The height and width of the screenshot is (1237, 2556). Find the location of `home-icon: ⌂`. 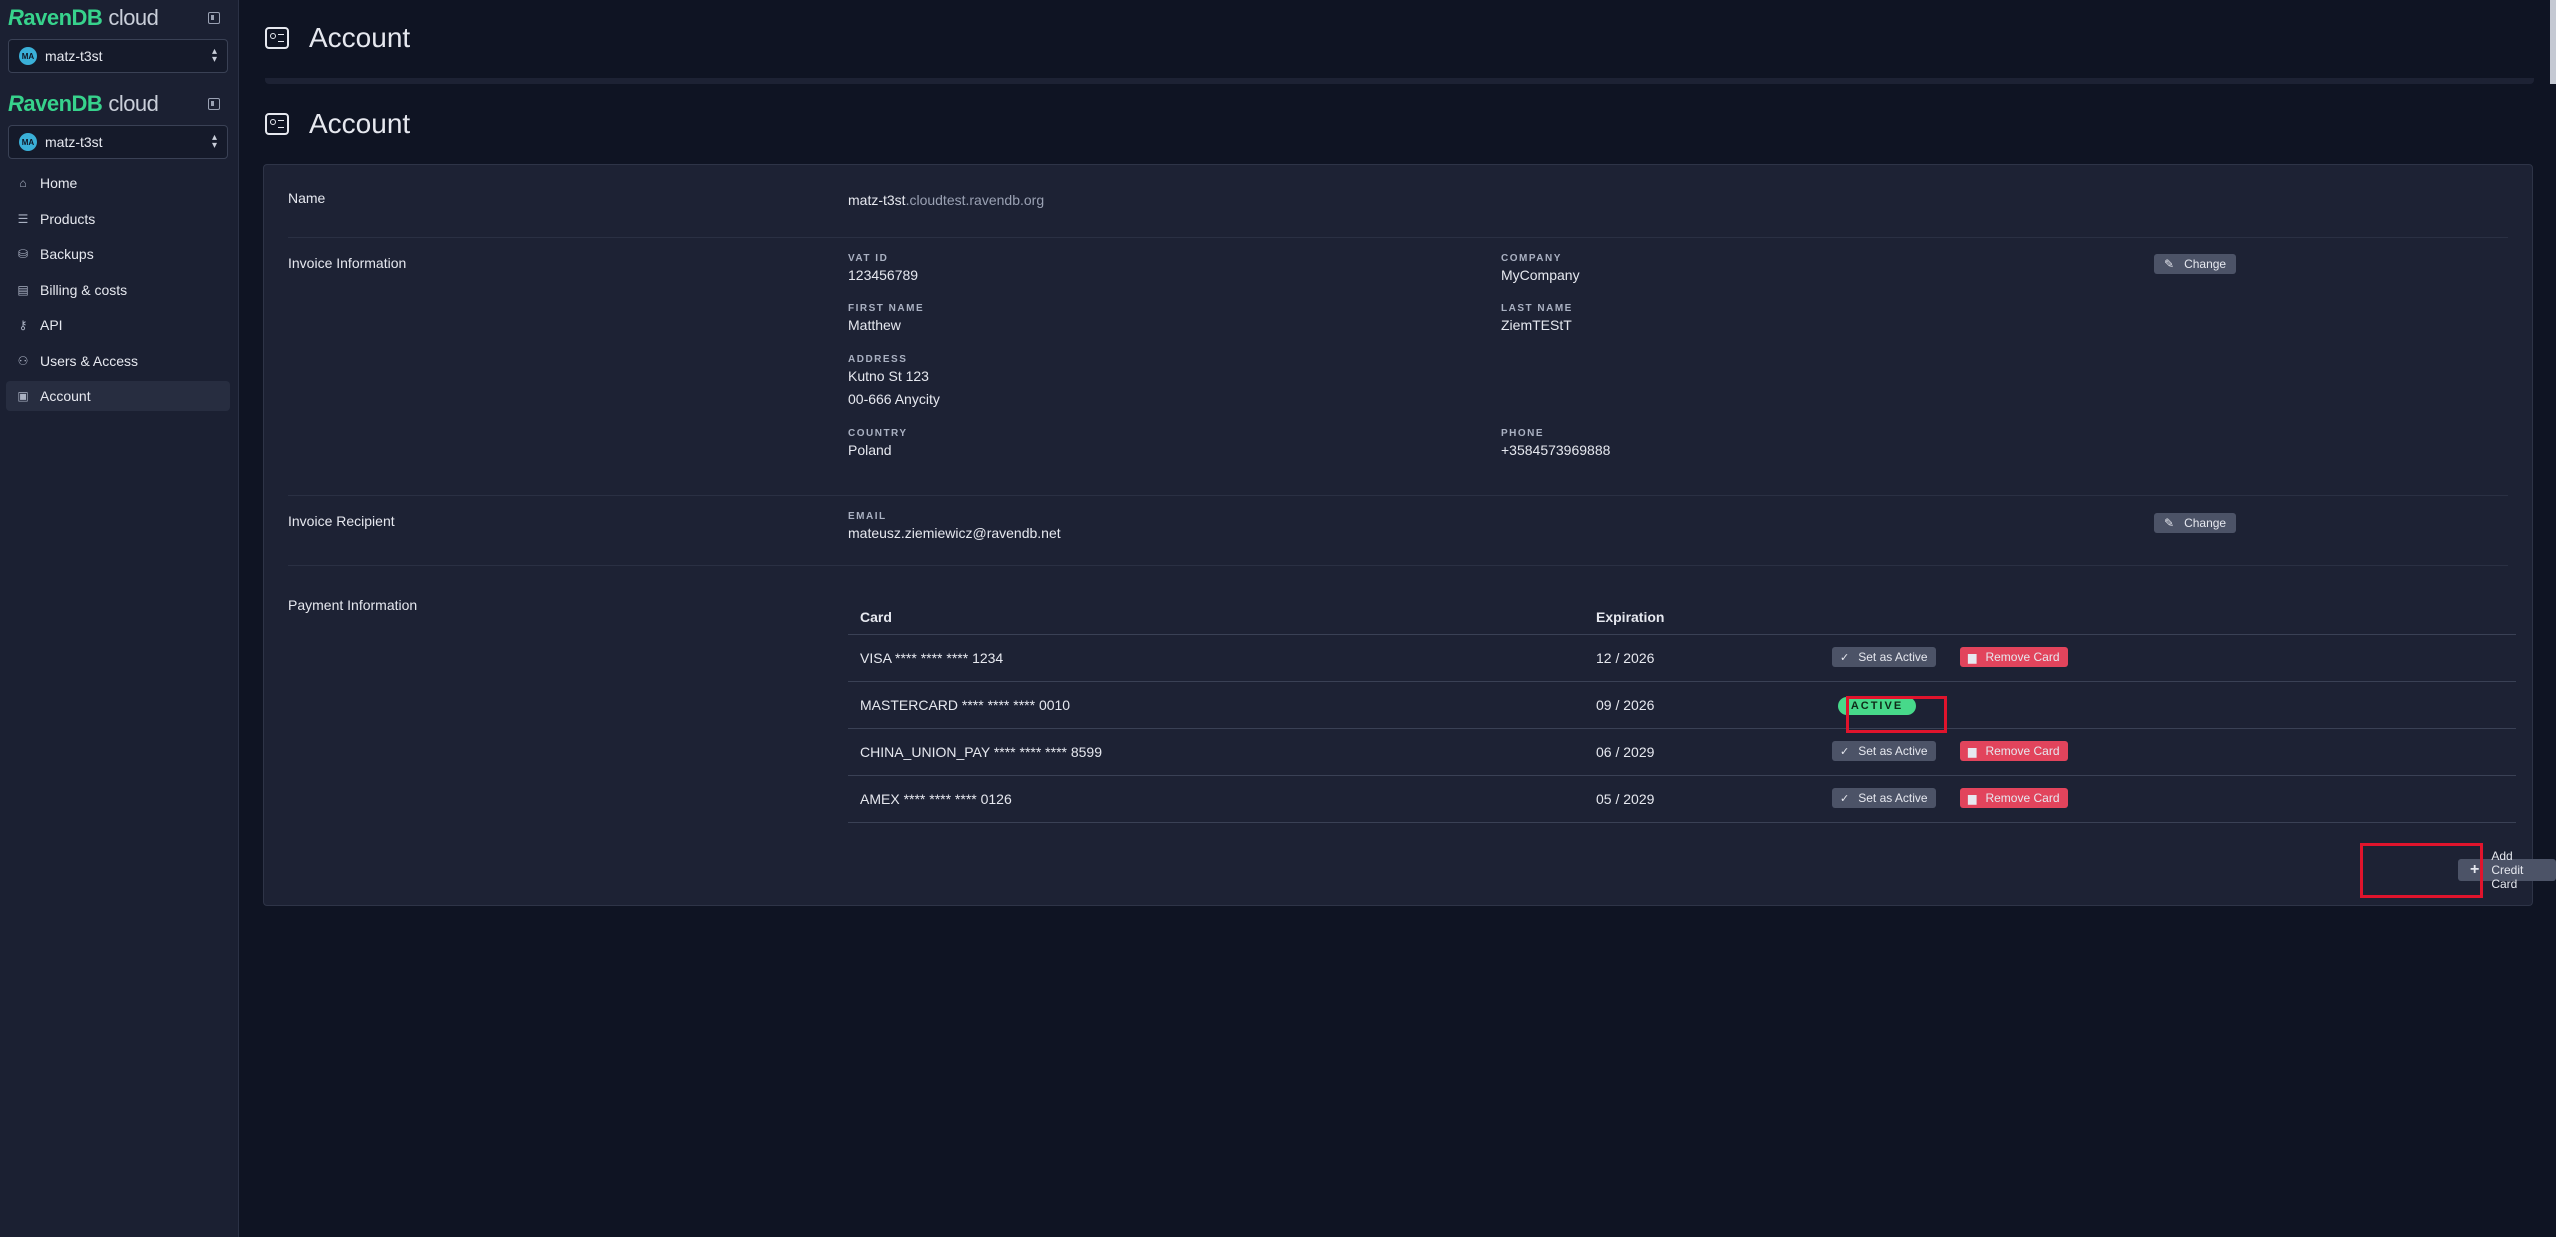

home-icon: ⌂ is located at coordinates (23, 183).